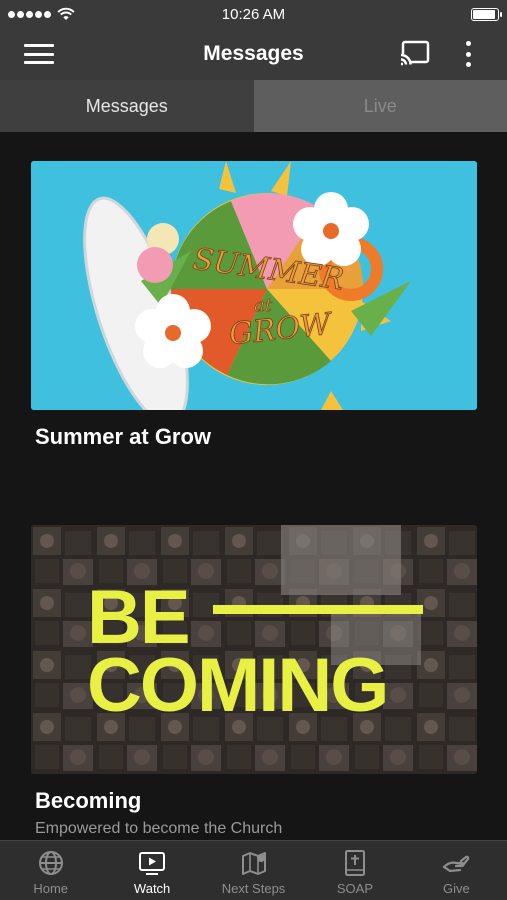 The height and width of the screenshot is (900, 507). What do you see at coordinates (123, 436) in the screenshot?
I see `series-title: Summer at Grow` at bounding box center [123, 436].